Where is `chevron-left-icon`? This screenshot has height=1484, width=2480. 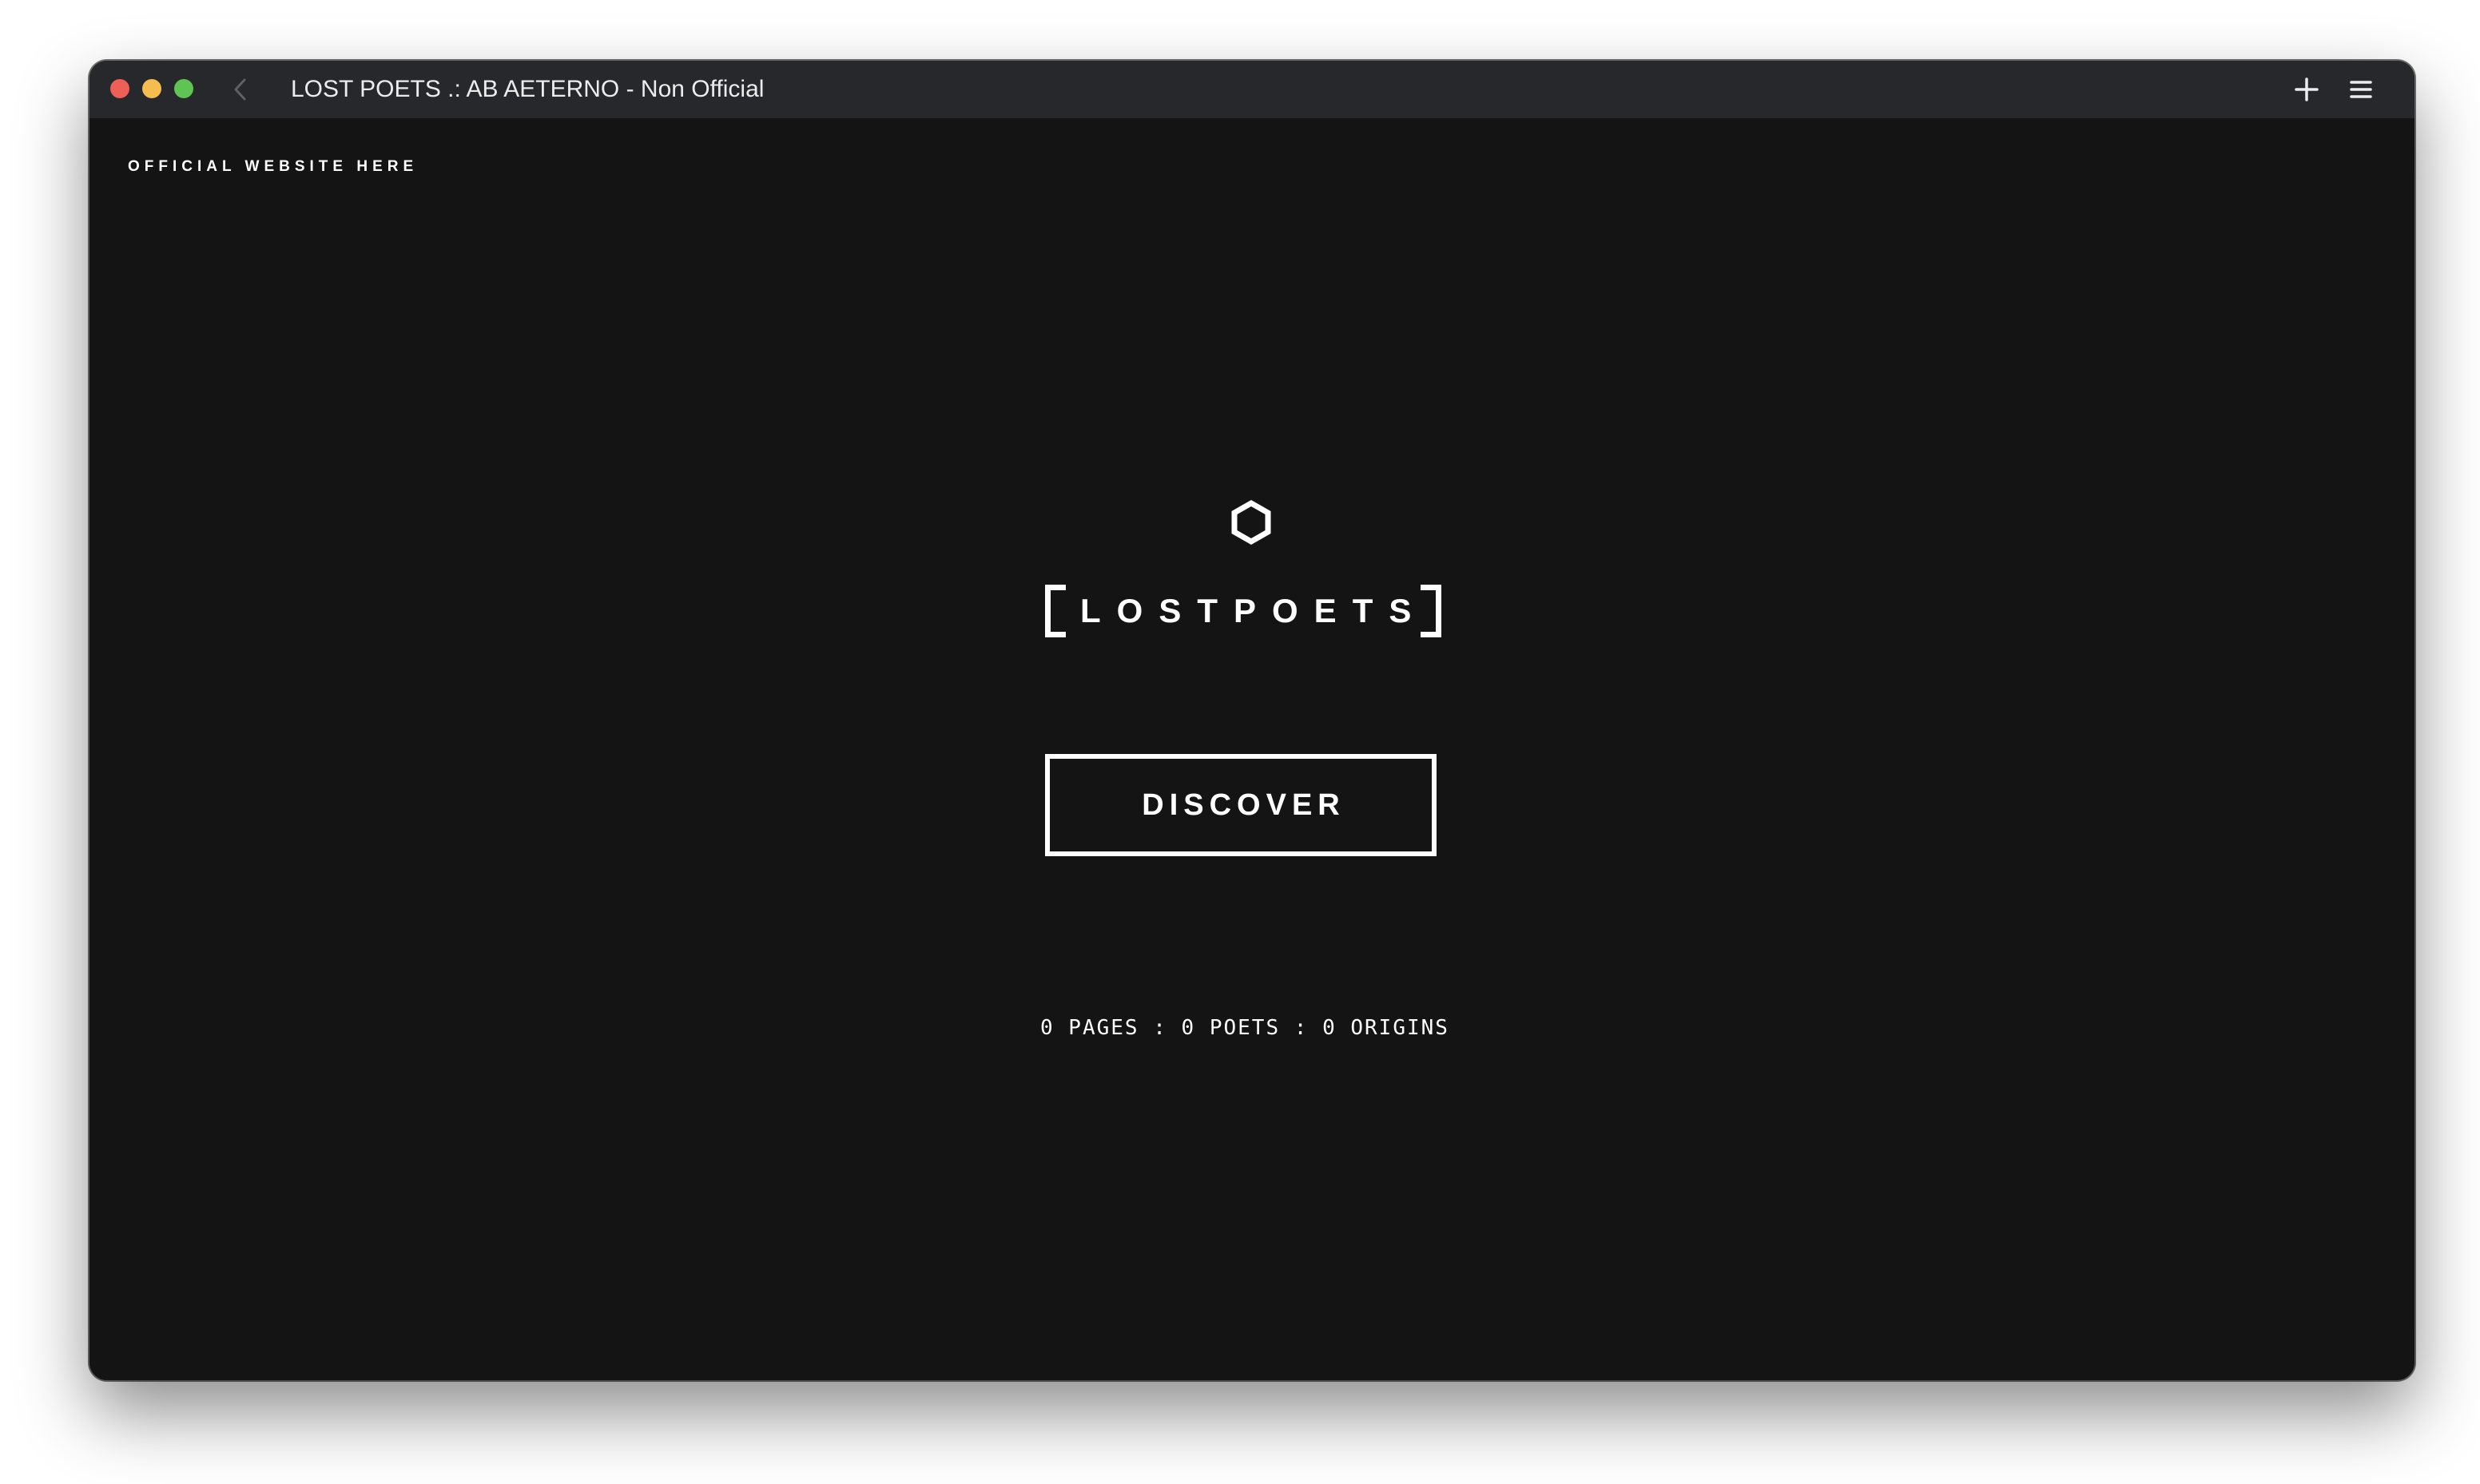
chevron-left-icon is located at coordinates (240, 89).